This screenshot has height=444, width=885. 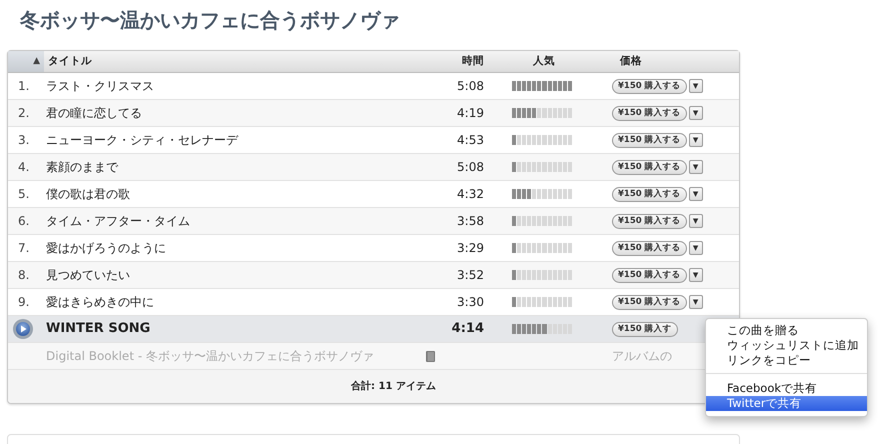 What do you see at coordinates (473, 60) in the screenshot?
I see `column-header: 時間` at bounding box center [473, 60].